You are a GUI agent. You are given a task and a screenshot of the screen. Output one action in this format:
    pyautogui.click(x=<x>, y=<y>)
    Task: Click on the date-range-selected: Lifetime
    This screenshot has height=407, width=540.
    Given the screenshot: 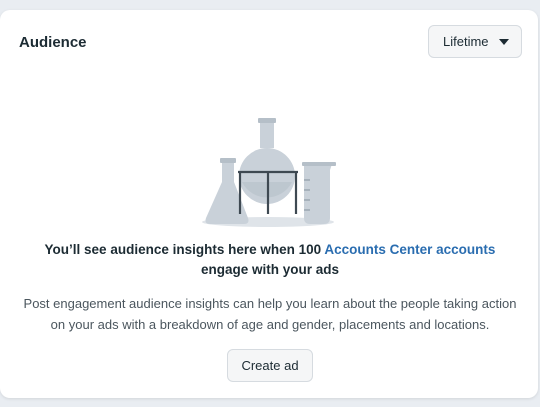 What is the action you would take?
    pyautogui.click(x=466, y=41)
    